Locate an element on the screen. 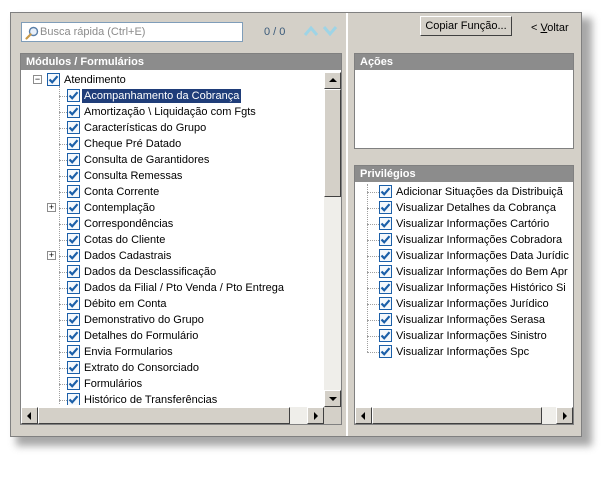 This screenshot has width=602, height=487. privilege-row: Visualizar Detalhes da Cobrança is located at coordinates (463, 208).